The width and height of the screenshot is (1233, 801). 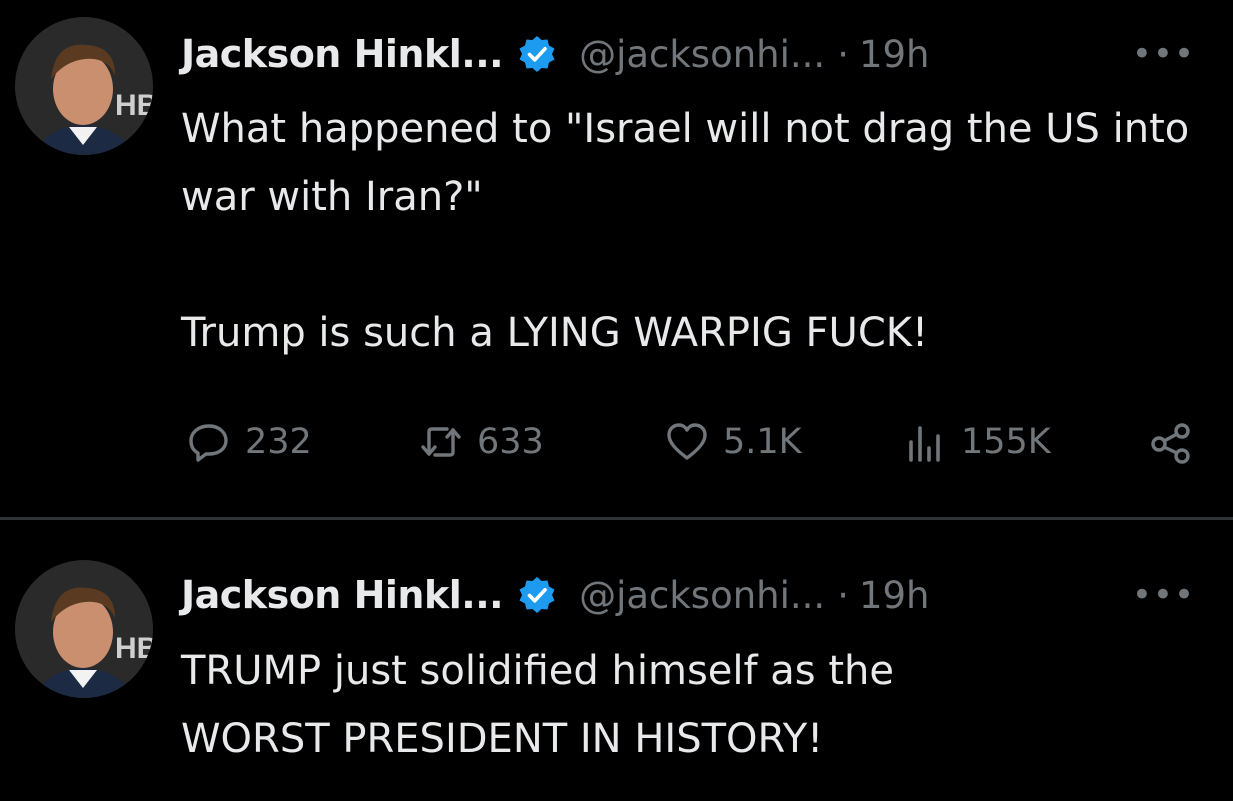 I want to click on reply-button: 232, so click(x=249, y=442).